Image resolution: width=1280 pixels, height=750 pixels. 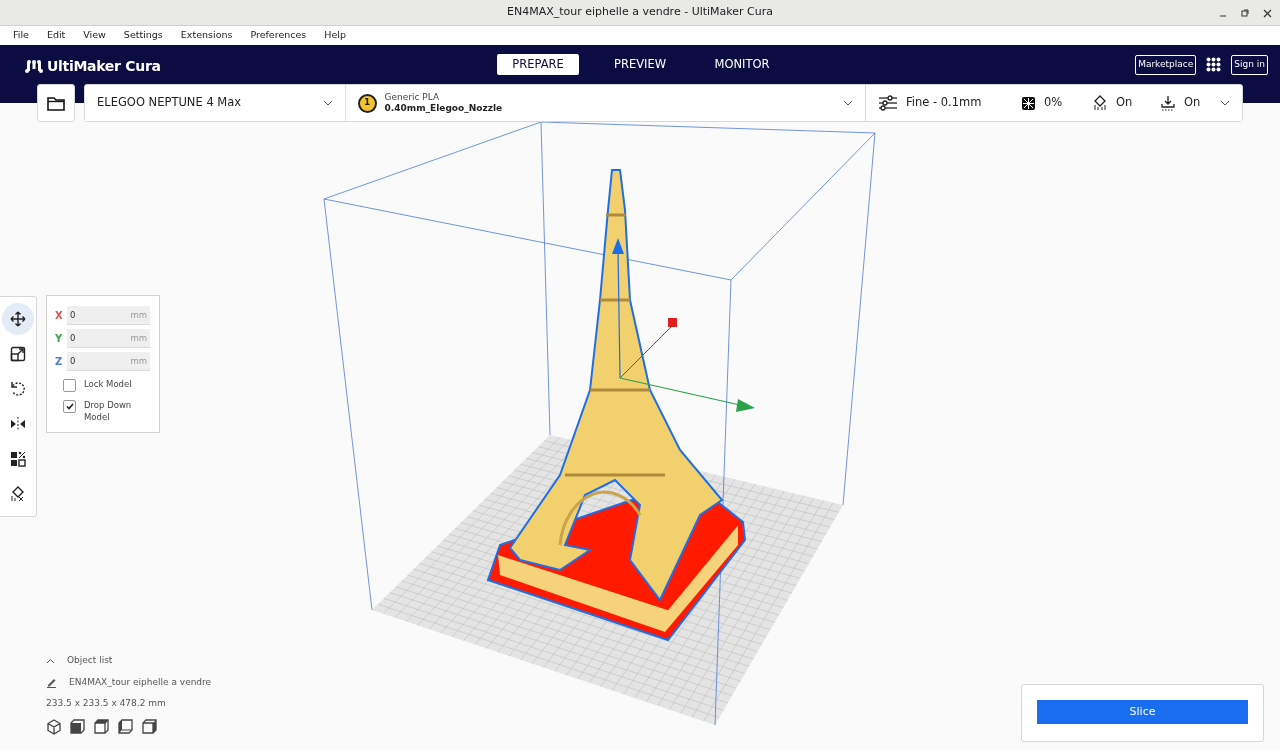 What do you see at coordinates (1166, 65) in the screenshot?
I see `marketplace-button: Marketplace` at bounding box center [1166, 65].